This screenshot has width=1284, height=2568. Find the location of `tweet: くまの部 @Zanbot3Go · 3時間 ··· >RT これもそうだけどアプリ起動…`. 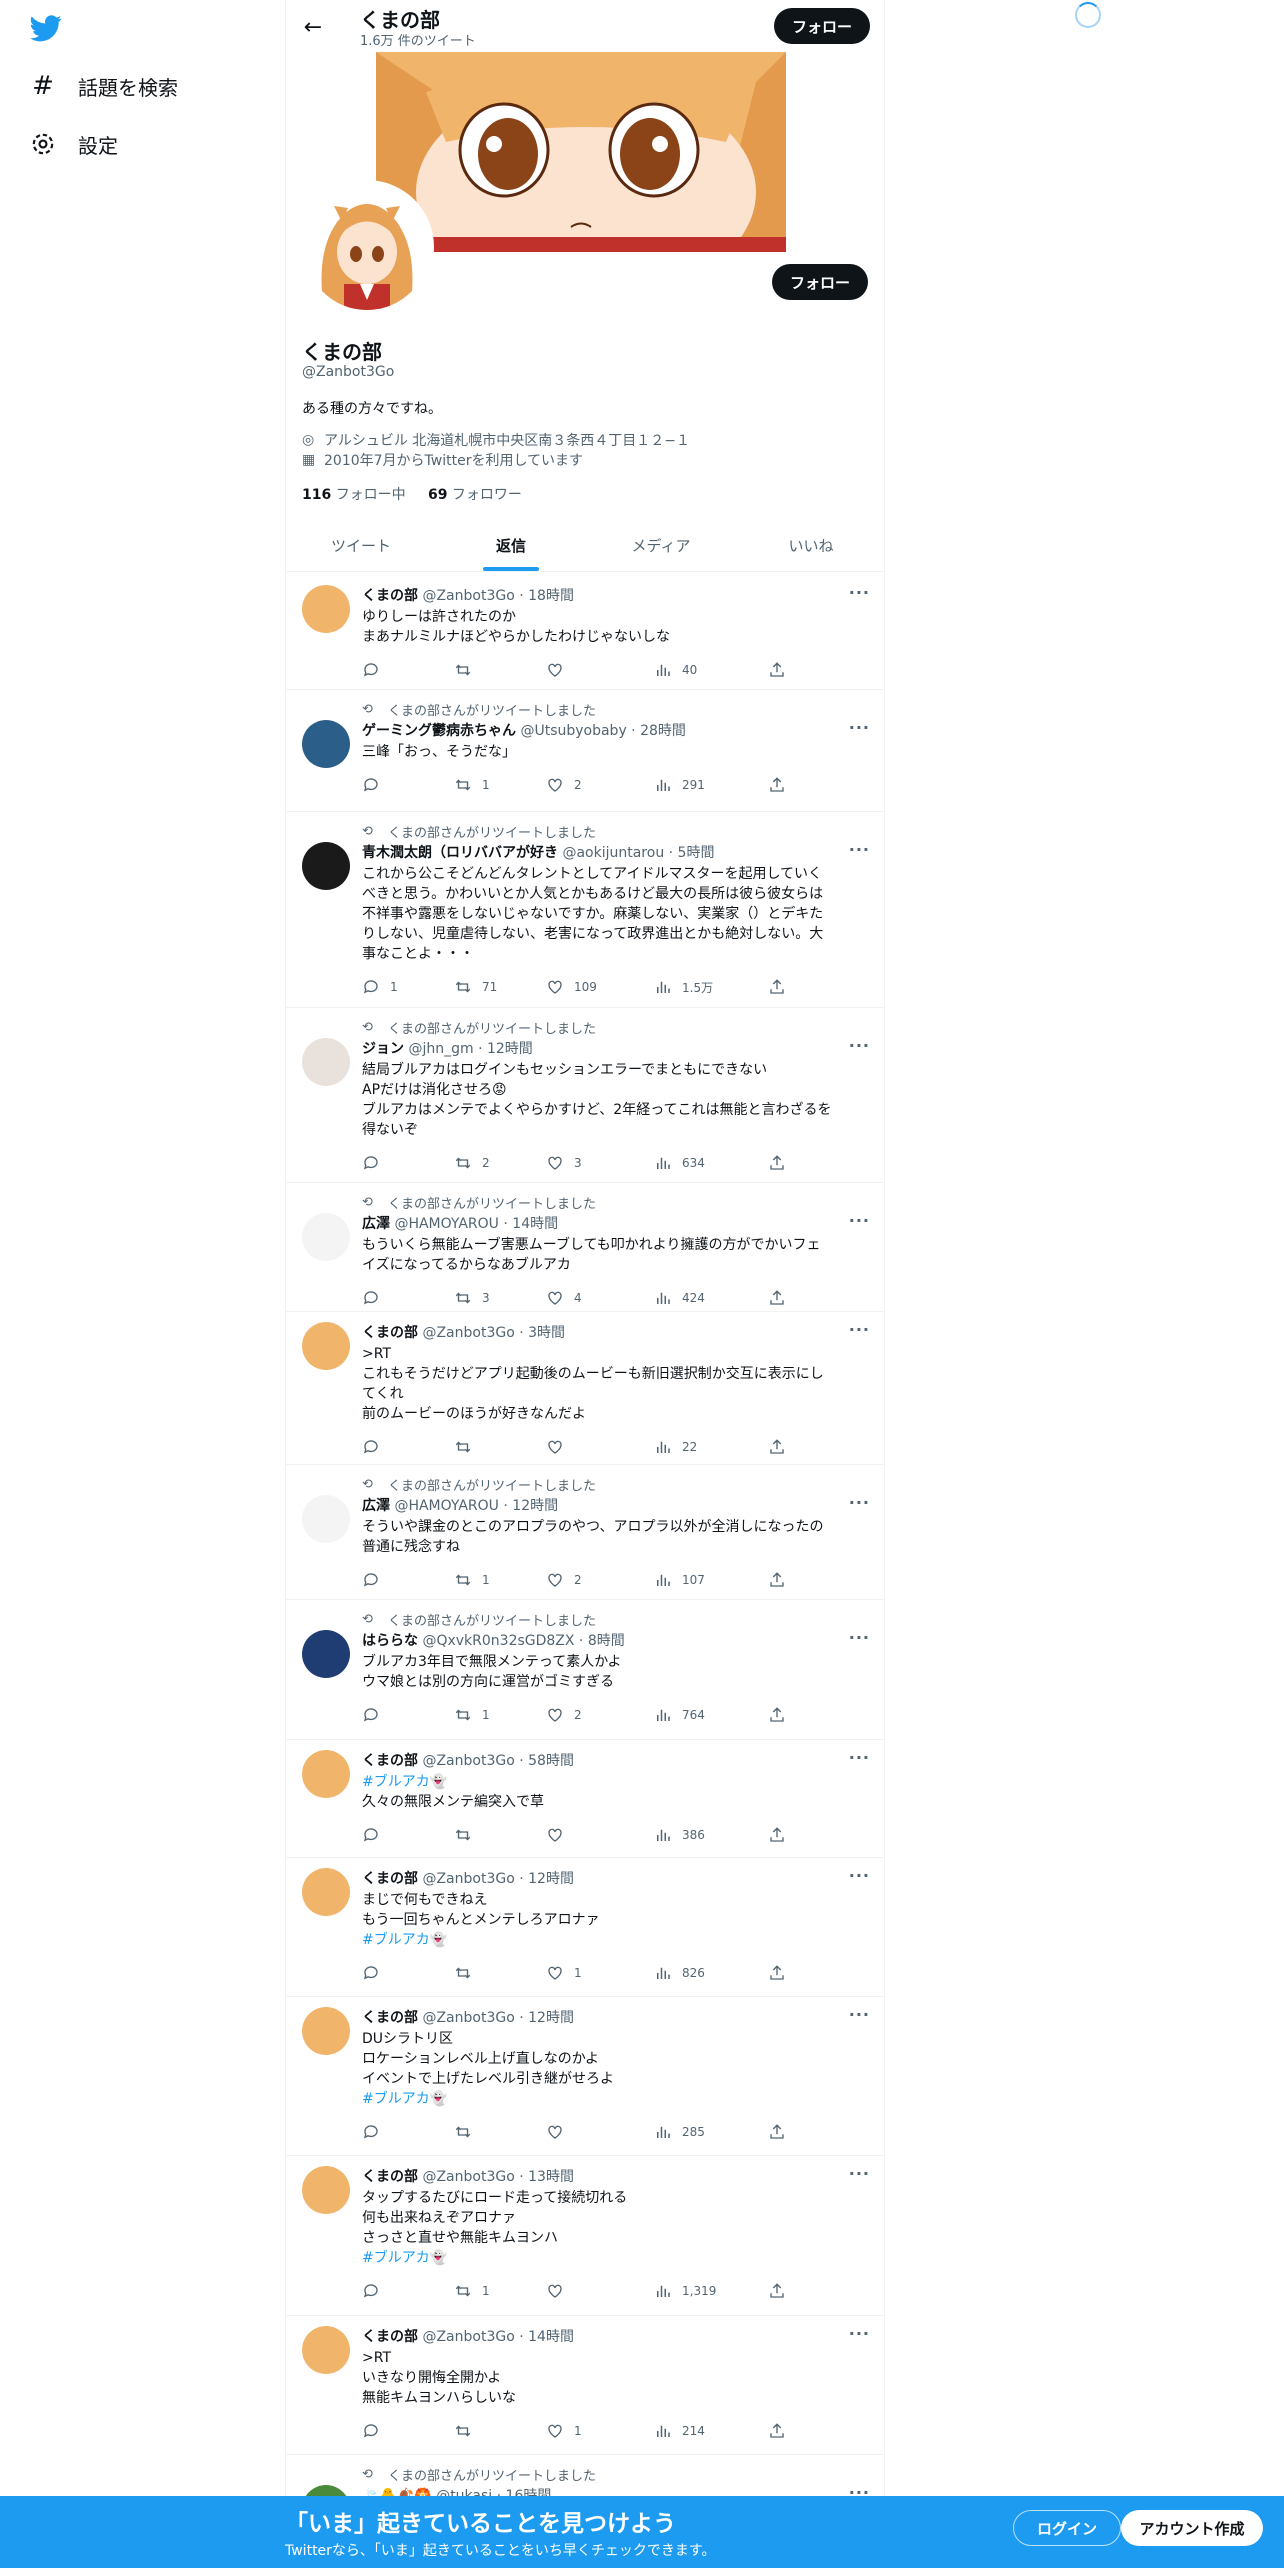

tweet: くまの部 @Zanbot3Go · 3時間 ··· >RT これもそうだけどアプリ起動… is located at coordinates (585, 1388).